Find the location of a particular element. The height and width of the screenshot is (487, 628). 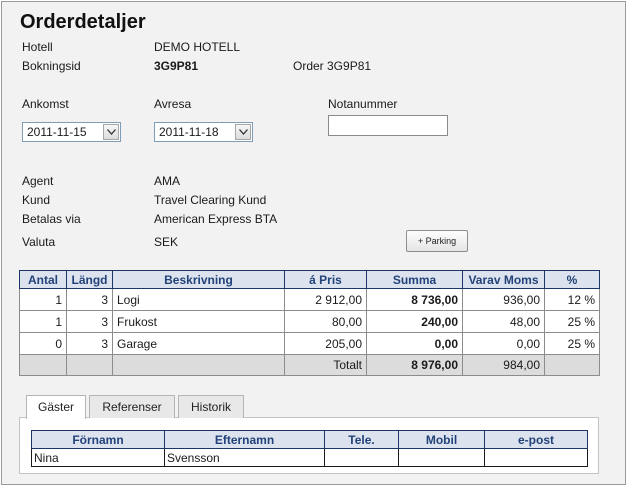

total-row: Totalt 8 976,00 984,00 is located at coordinates (309, 365).